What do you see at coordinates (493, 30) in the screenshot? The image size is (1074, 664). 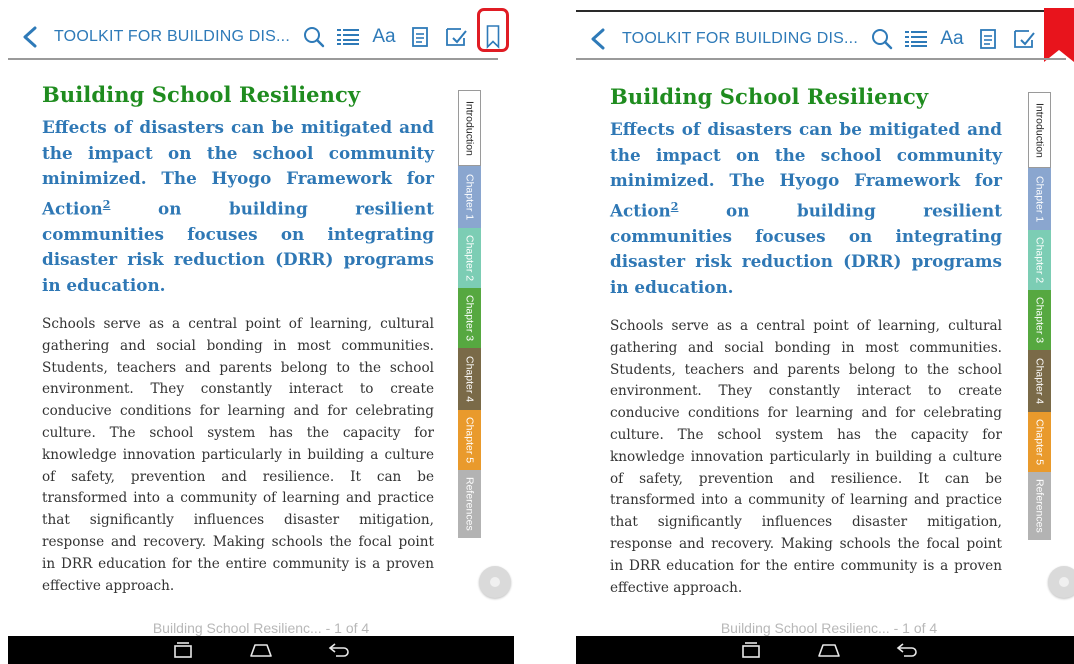 I see `bookmark-highlight-outline` at bounding box center [493, 30].